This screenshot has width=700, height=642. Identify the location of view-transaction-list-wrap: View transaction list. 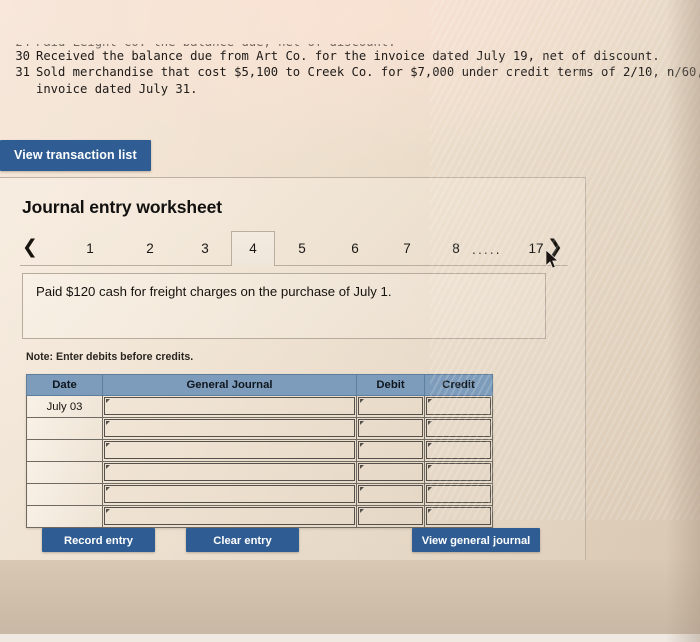
(75, 155).